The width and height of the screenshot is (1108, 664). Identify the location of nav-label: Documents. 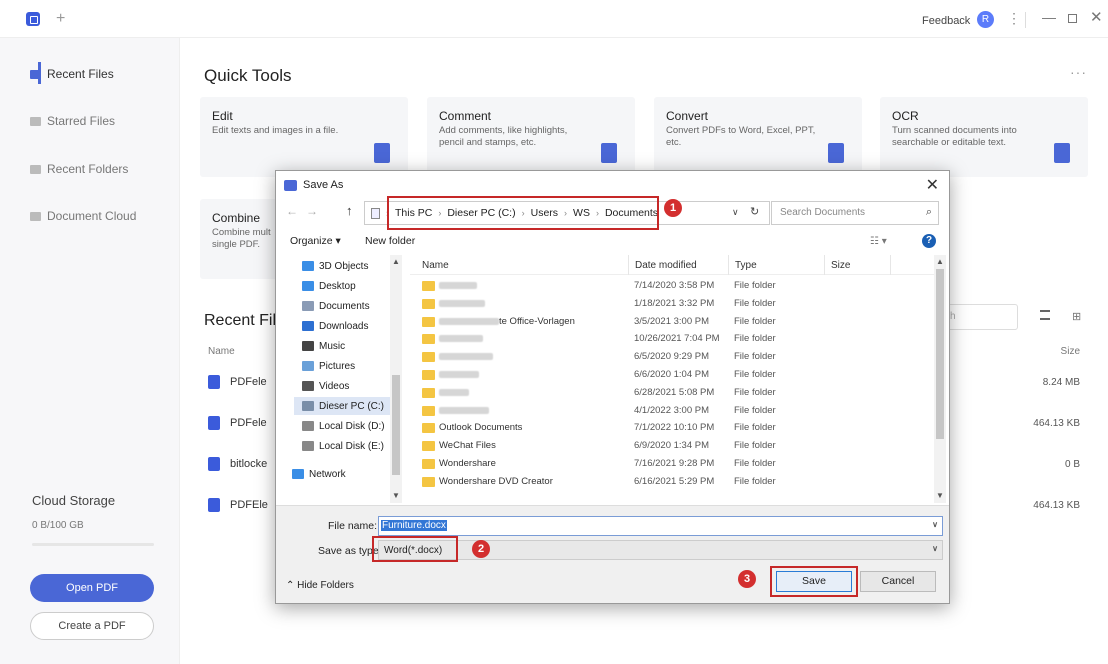
(344, 306).